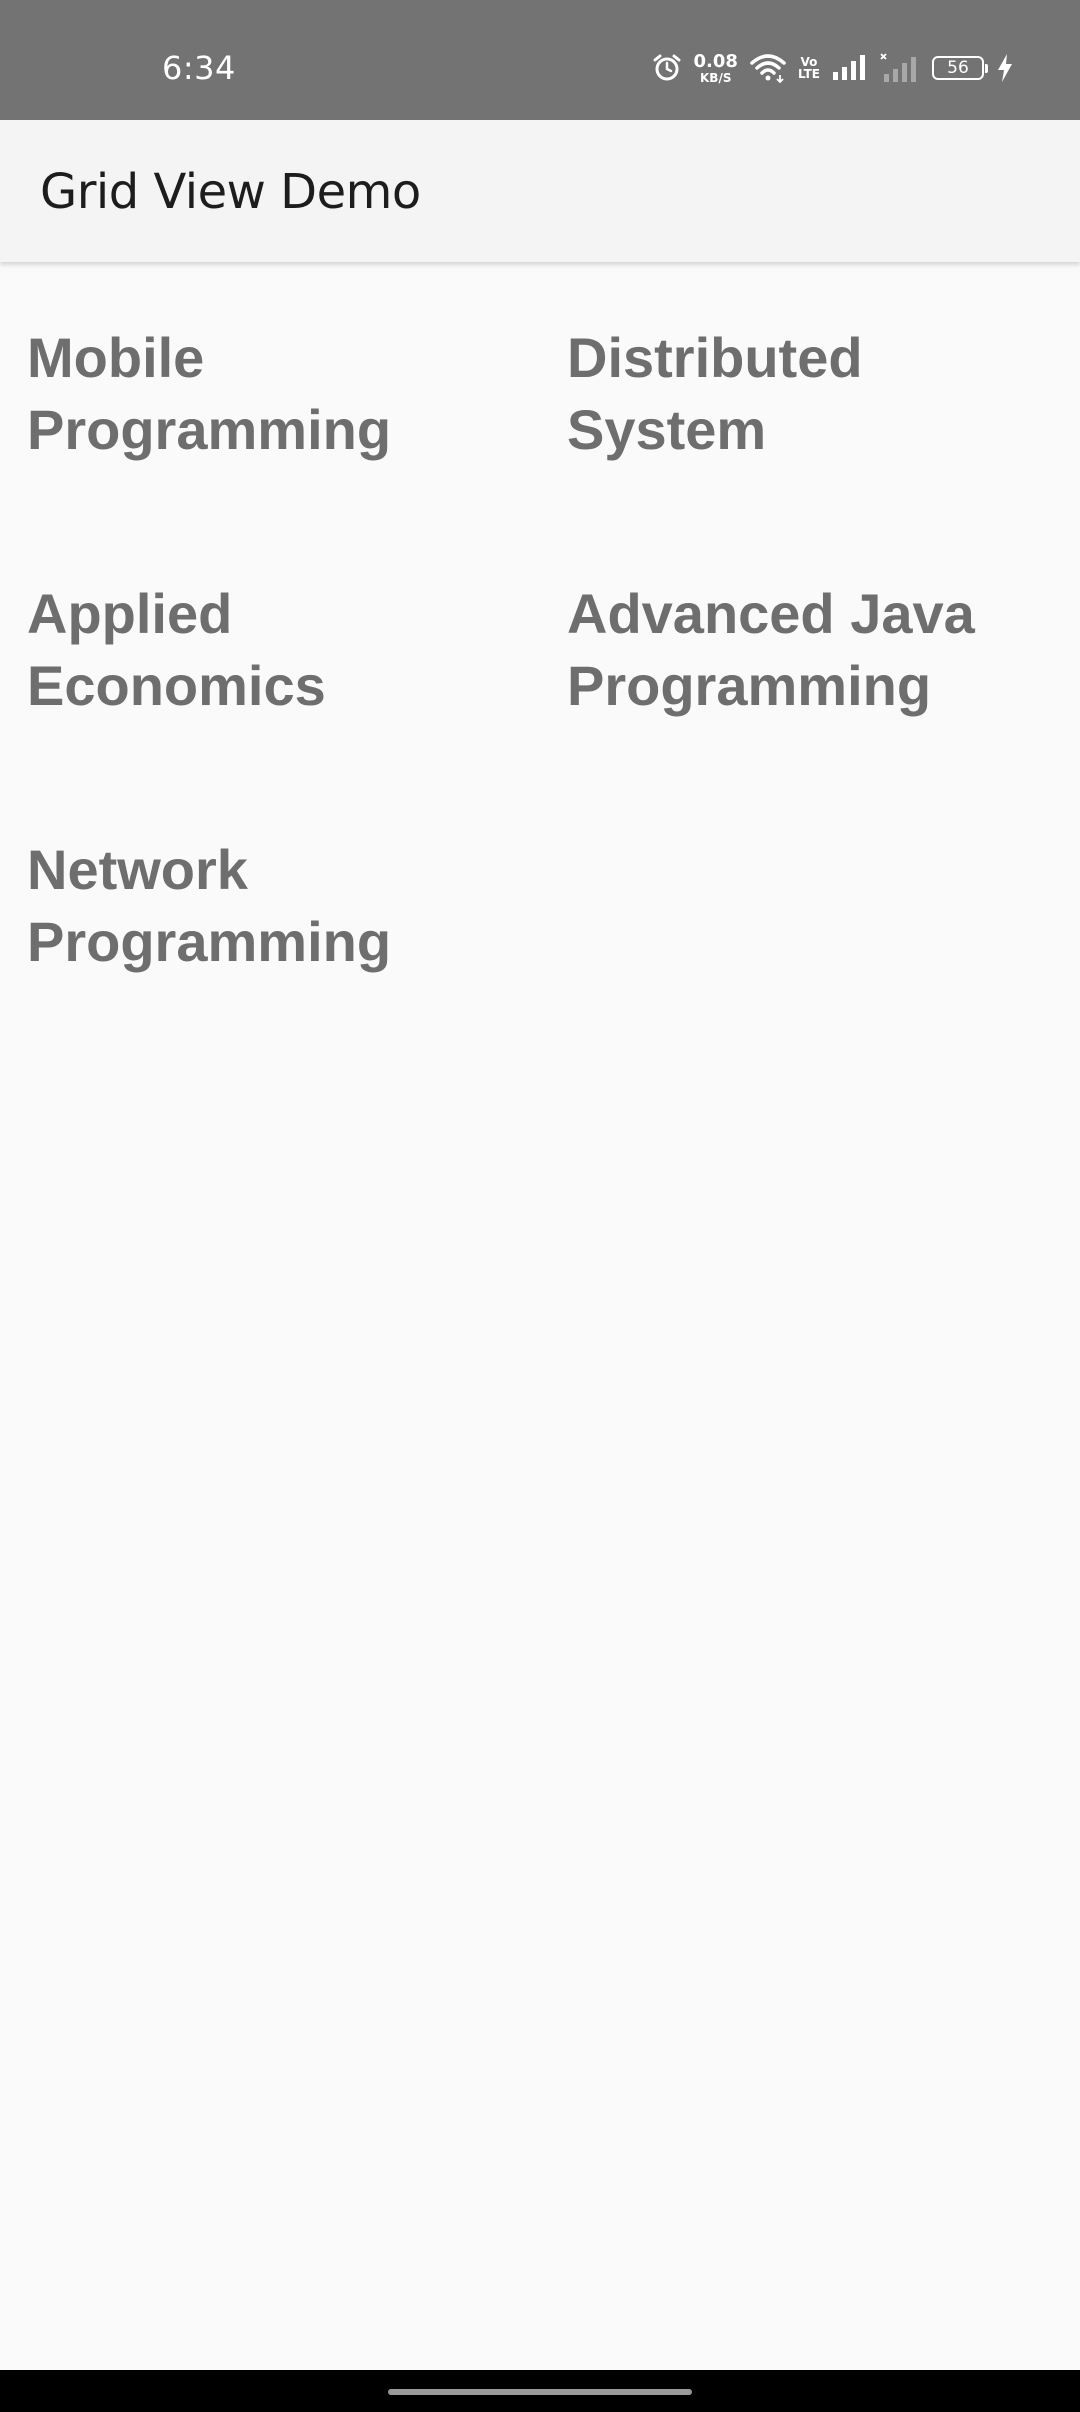  I want to click on battery-icon: 56, so click(960, 68).